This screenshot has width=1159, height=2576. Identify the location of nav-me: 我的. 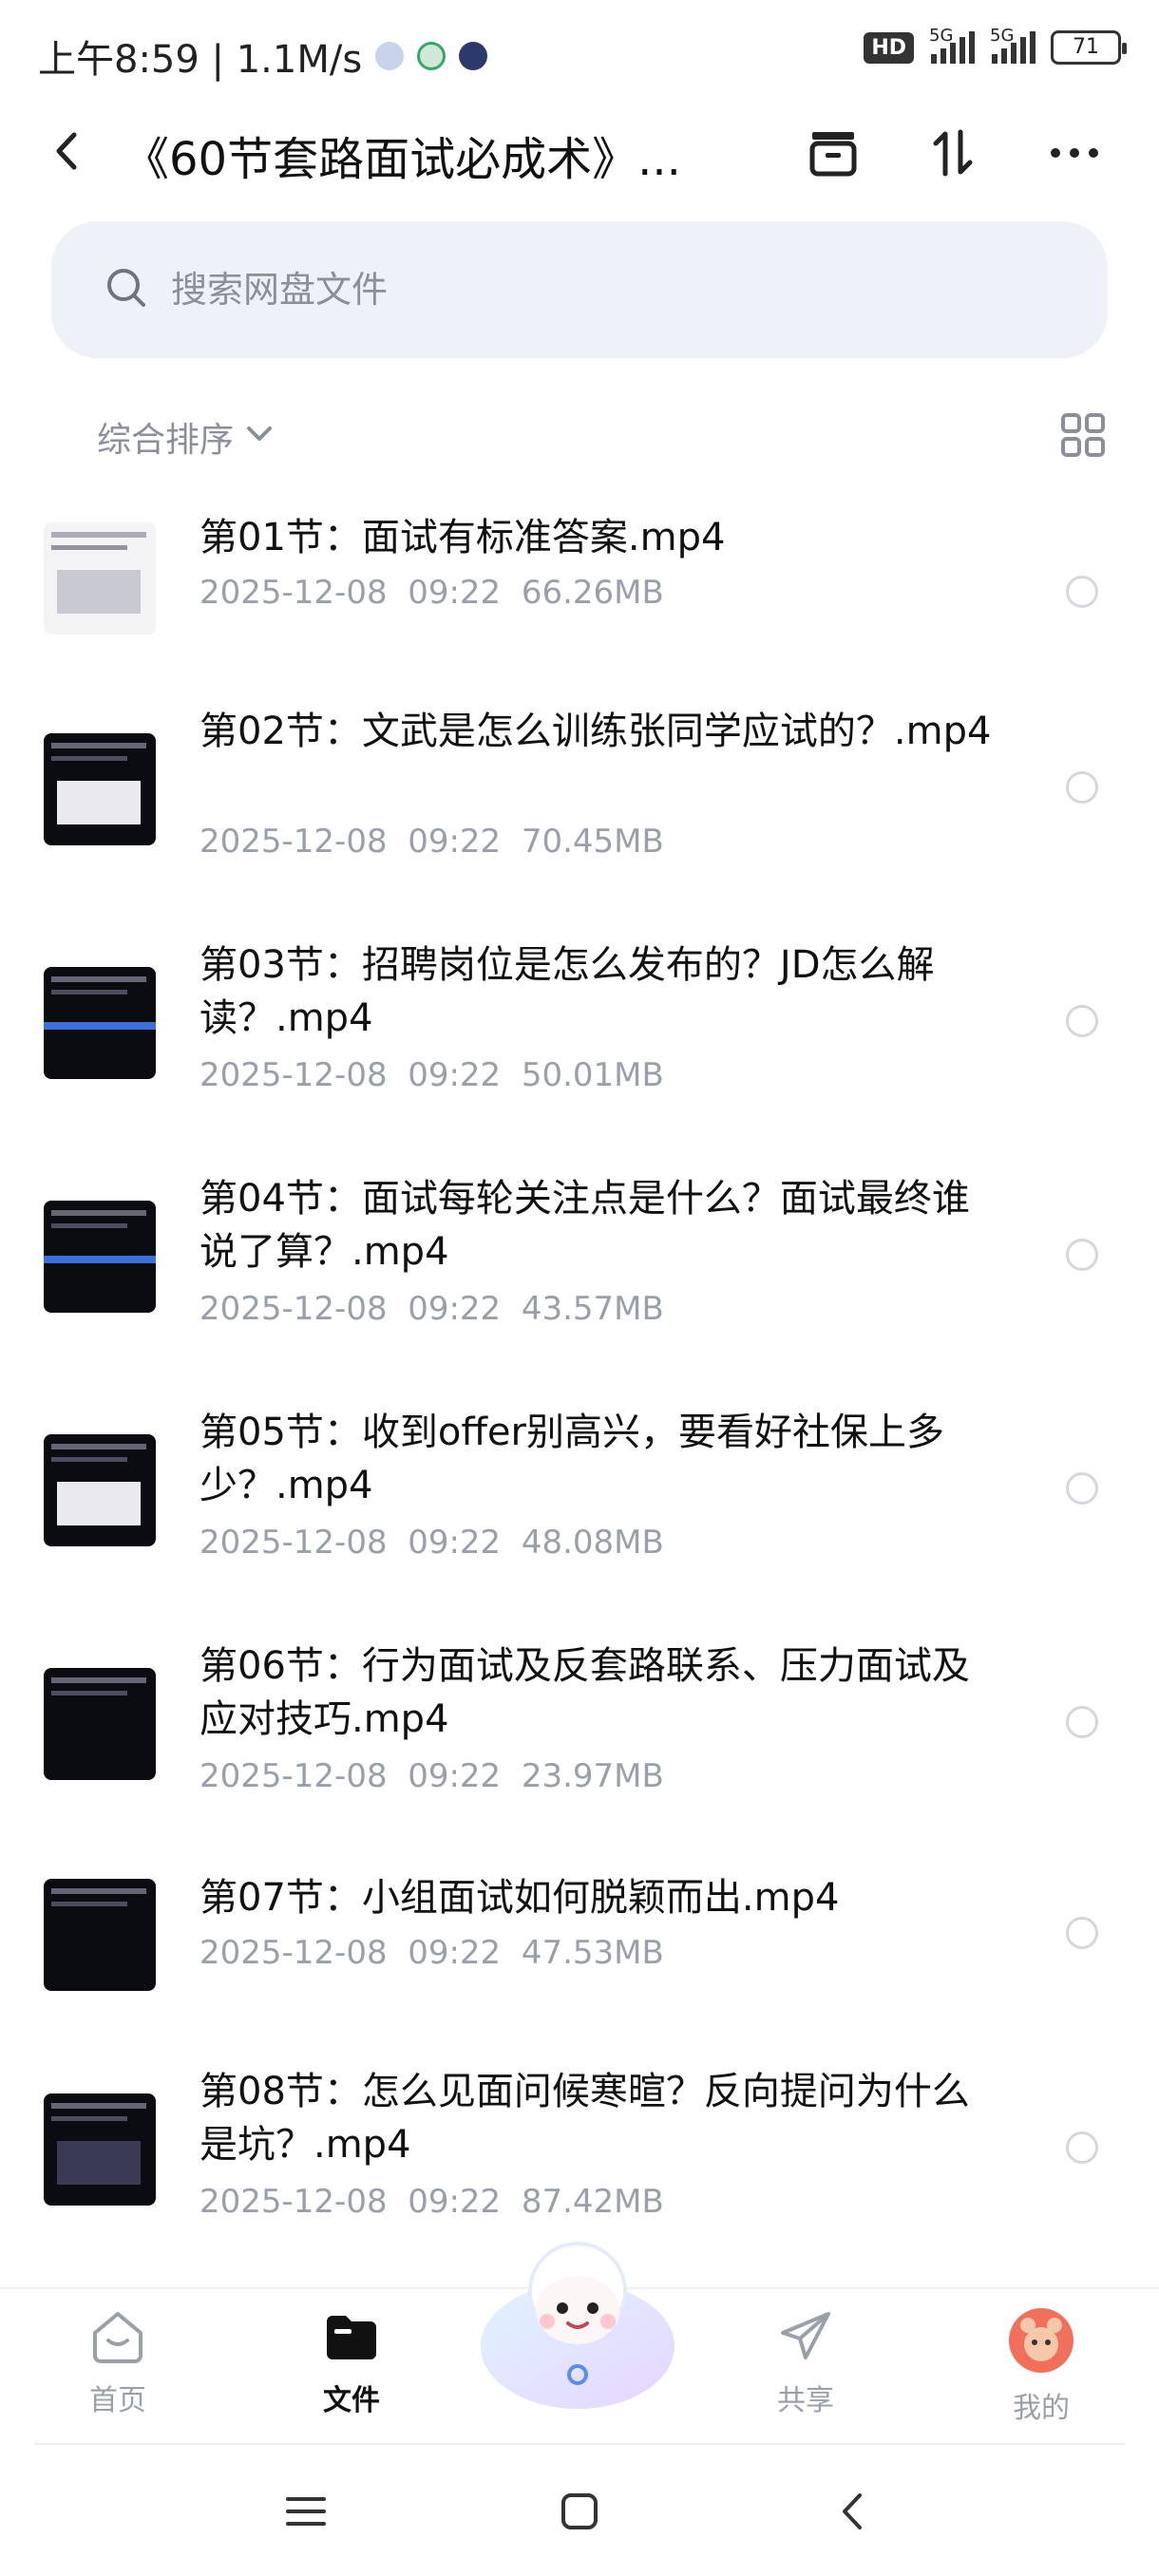
(1041, 2366).